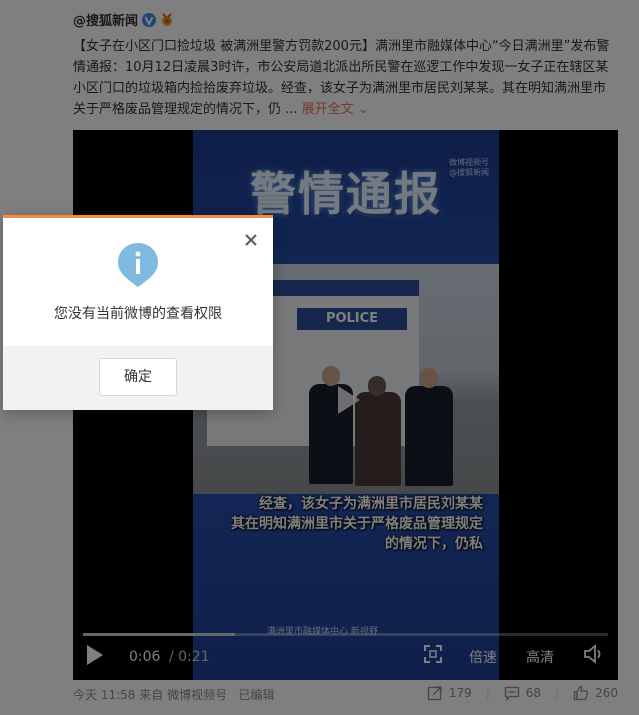  What do you see at coordinates (138, 265) in the screenshot?
I see `info-icon` at bounding box center [138, 265].